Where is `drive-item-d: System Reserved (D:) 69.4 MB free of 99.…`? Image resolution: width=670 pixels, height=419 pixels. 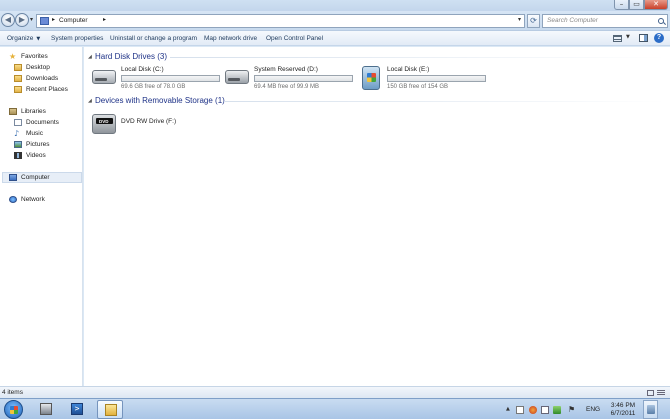 drive-item-d: System Reserved (D:) 69.4 MB free of 99.… is located at coordinates (290, 79).